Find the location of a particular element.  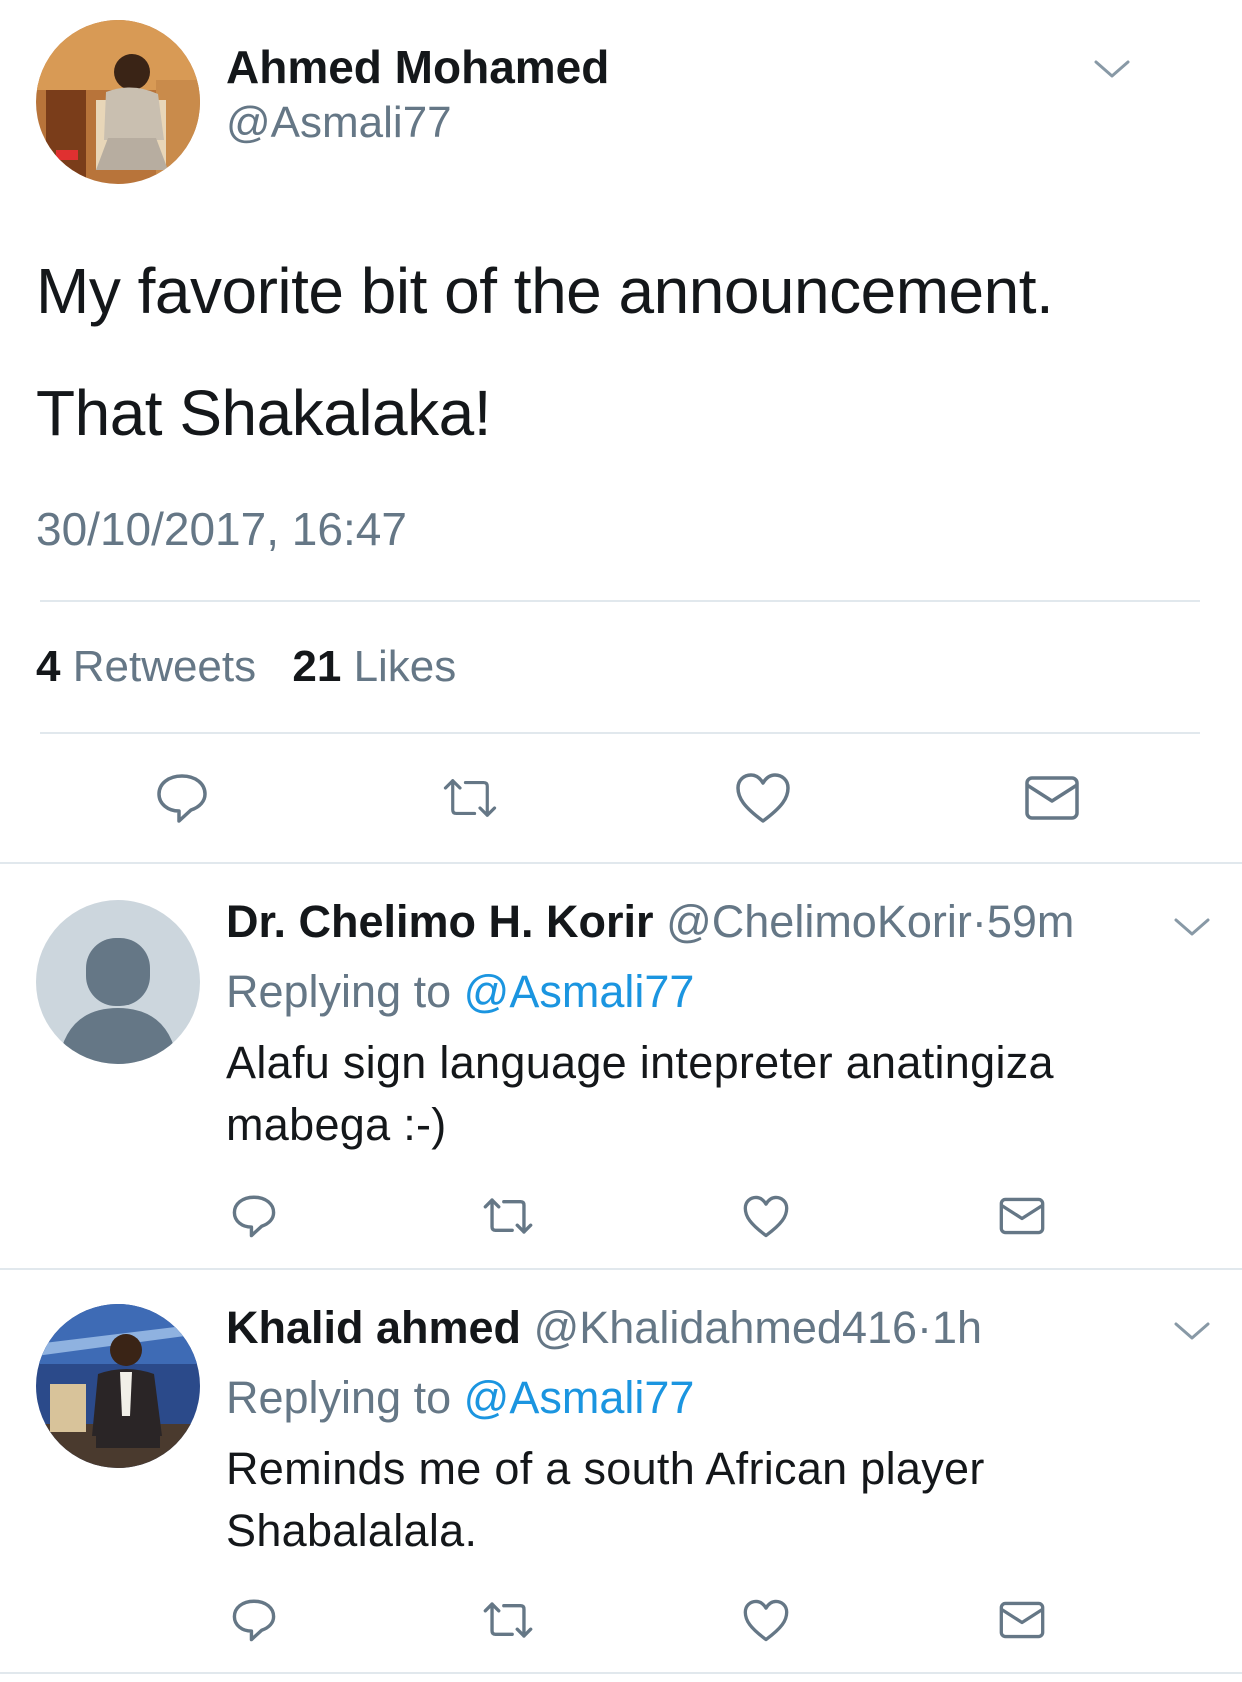

reply-header: Dr. Chelimo H. Korir @ChelimoKorir·59m is located at coordinates (650, 922).